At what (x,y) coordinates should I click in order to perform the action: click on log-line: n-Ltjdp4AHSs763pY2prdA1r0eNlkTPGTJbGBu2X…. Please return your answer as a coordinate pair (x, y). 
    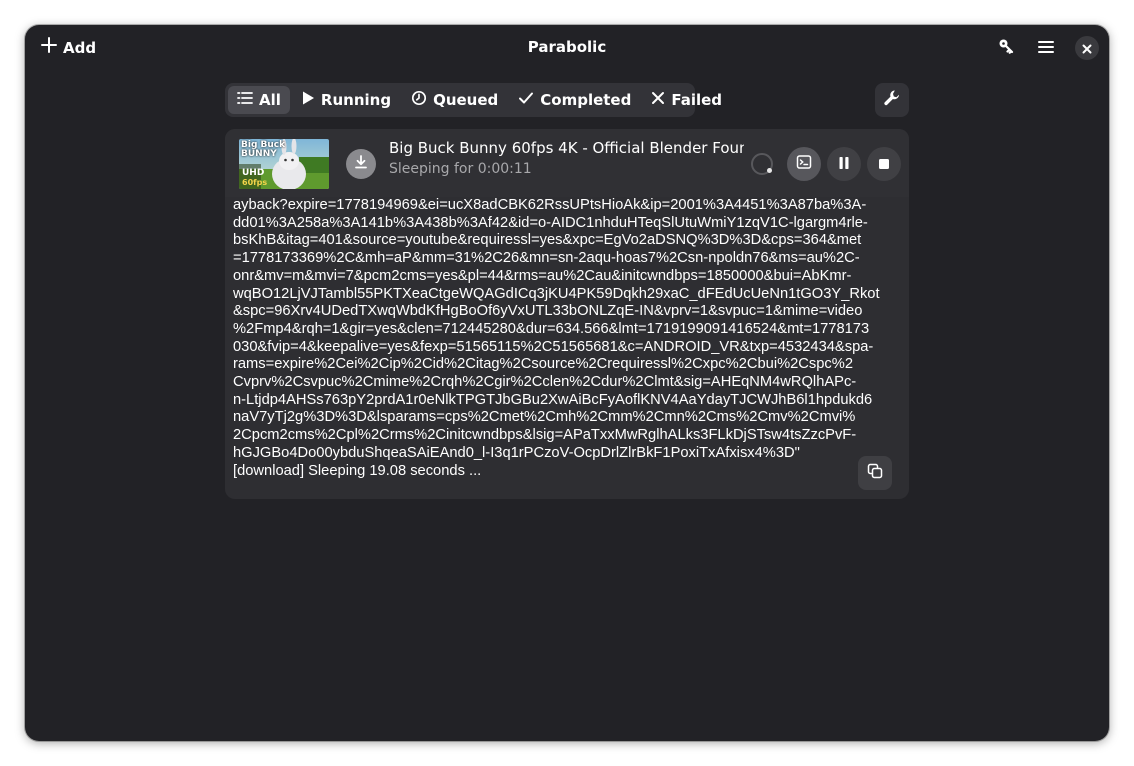
    Looking at the image, I should click on (553, 399).